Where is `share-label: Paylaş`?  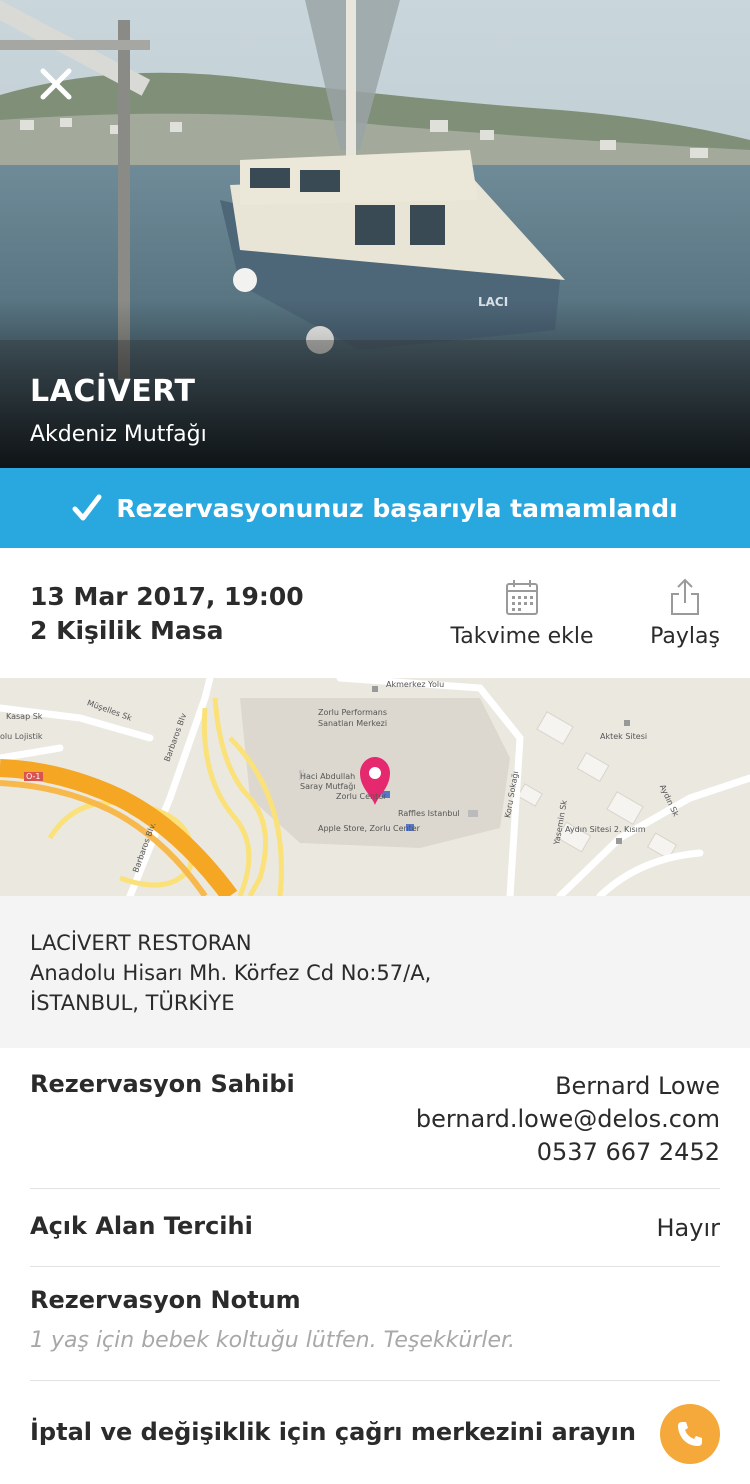 share-label: Paylaş is located at coordinates (685, 636).